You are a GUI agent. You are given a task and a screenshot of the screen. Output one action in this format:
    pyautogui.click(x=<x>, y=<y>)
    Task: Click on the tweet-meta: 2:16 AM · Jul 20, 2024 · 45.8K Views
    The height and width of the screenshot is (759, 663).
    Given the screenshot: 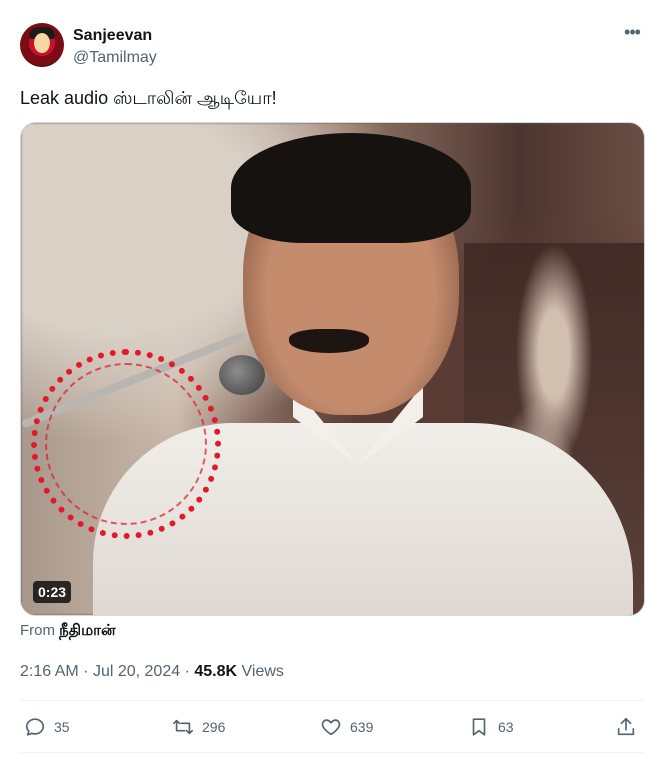 What is the action you would take?
    pyautogui.click(x=152, y=672)
    